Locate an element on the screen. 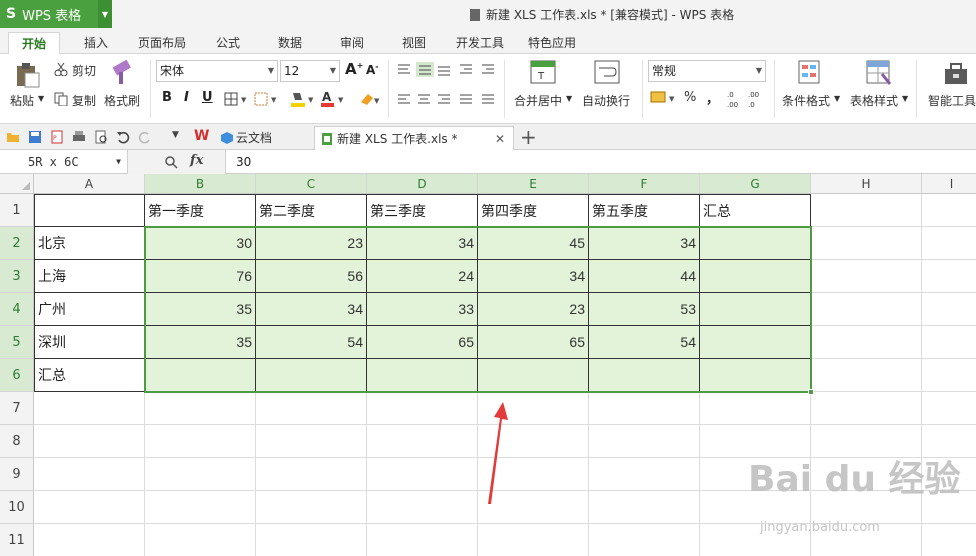 Image resolution: width=976 pixels, height=556 pixels. print-preview-icon is located at coordinates (101, 137).